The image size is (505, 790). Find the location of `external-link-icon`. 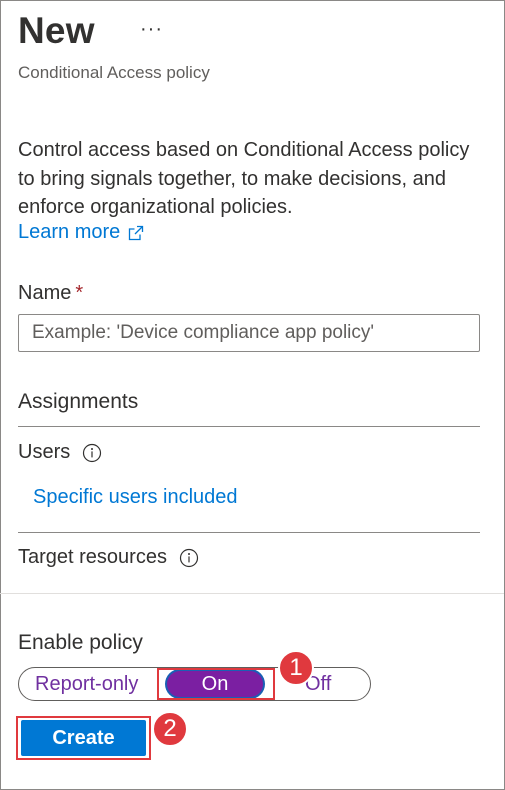

external-link-icon is located at coordinates (136, 232).